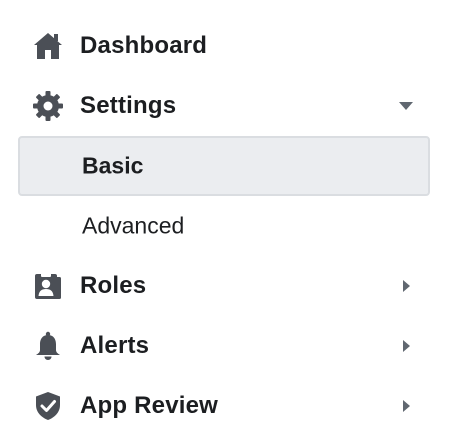 This screenshot has width=450, height=442. Describe the element at coordinates (149, 405) in the screenshot. I see `sidebar-item-label: App Review` at that location.